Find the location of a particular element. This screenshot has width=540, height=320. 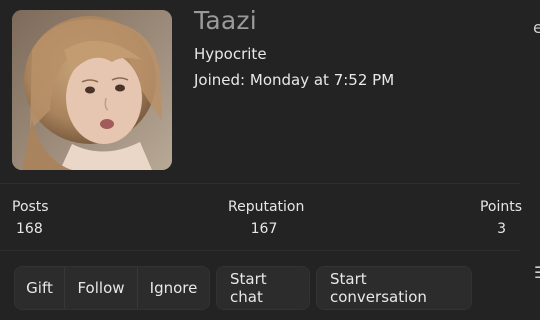

joined-value: Monday at 7:52 PM is located at coordinates (322, 80).